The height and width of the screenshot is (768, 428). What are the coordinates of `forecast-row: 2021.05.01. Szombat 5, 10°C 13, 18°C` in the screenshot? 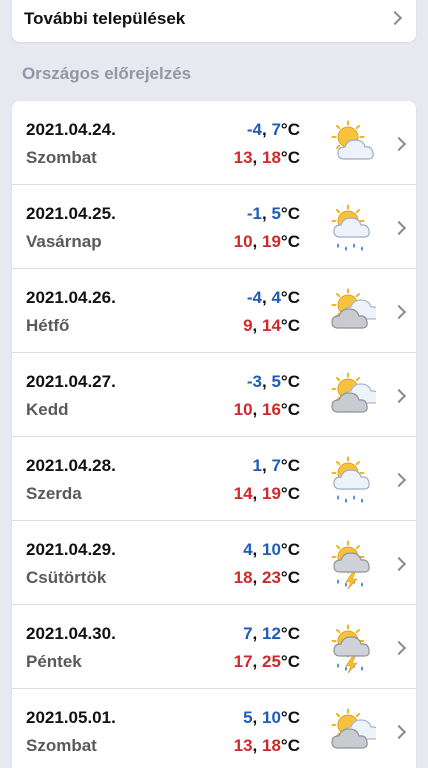 It's located at (214, 728).